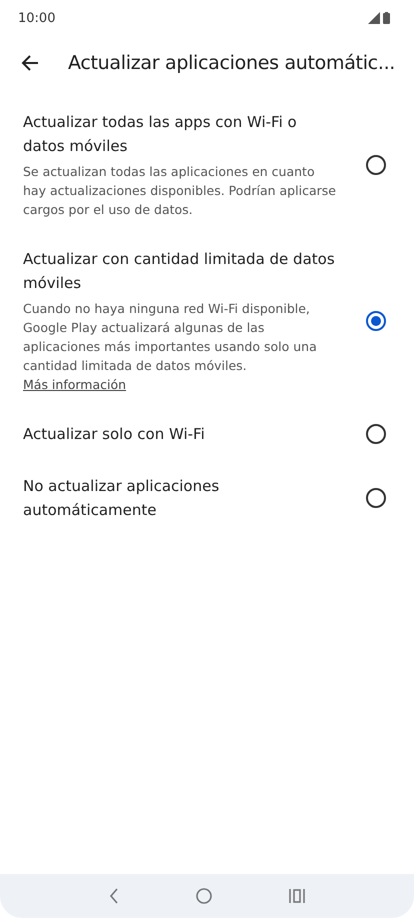 Image resolution: width=414 pixels, height=920 pixels. What do you see at coordinates (37, 18) in the screenshot?
I see `status-time: 10:00` at bounding box center [37, 18].